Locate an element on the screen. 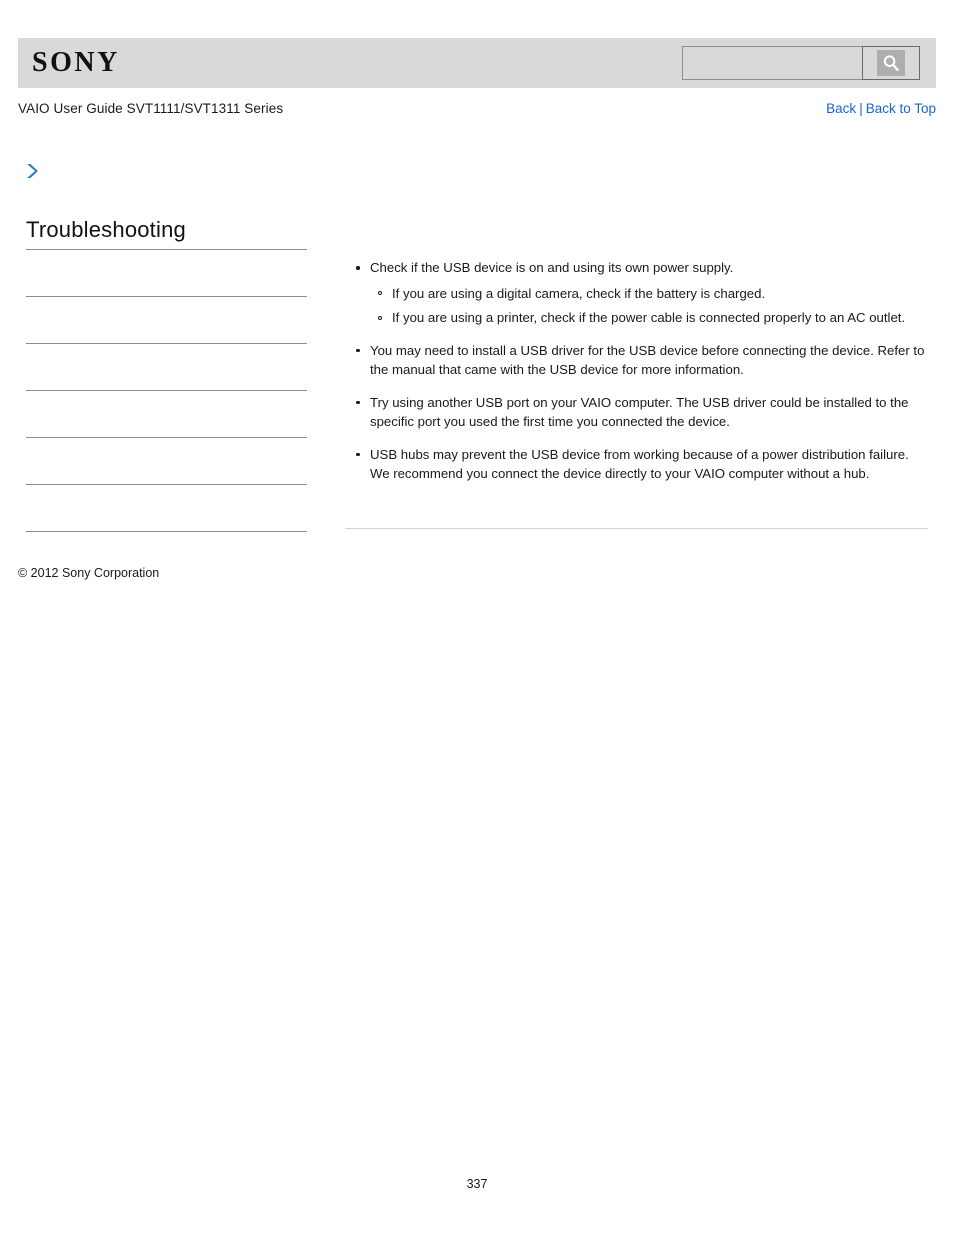  sidebar-nav-list is located at coordinates (166, 413).